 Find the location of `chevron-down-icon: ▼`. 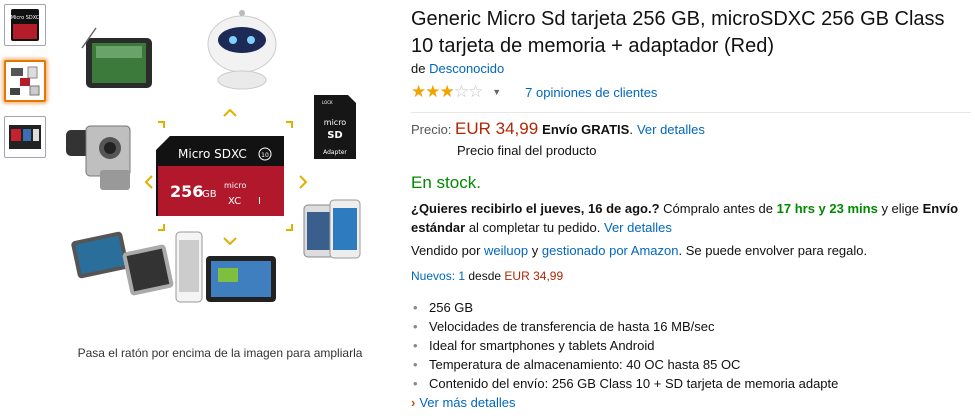

chevron-down-icon: ▼ is located at coordinates (496, 92).